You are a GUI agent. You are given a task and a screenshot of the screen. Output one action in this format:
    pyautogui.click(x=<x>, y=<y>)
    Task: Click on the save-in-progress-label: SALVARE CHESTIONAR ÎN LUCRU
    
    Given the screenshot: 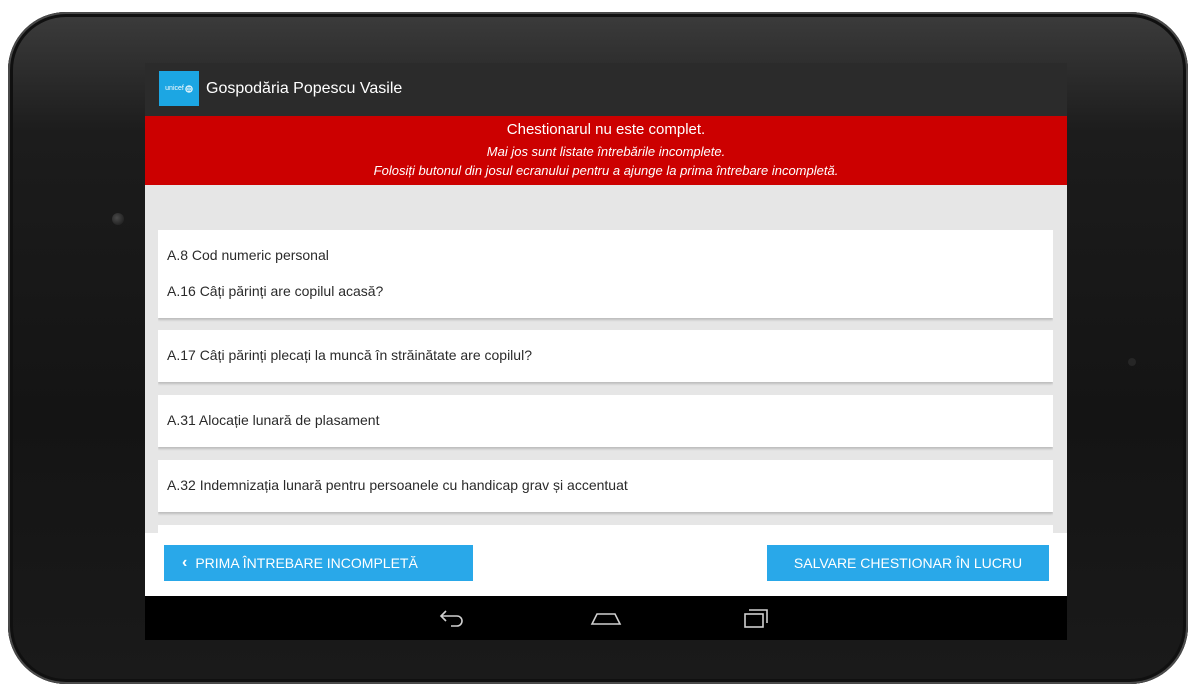 What is the action you would take?
    pyautogui.click(x=908, y=563)
    